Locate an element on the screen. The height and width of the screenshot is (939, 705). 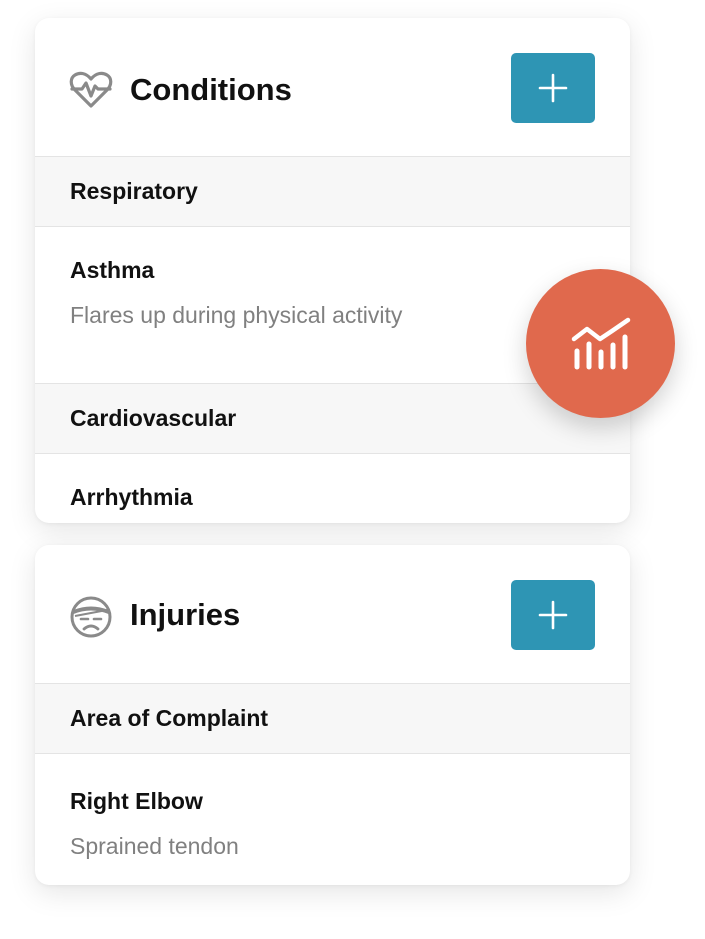
add-injury-button is located at coordinates (553, 615).